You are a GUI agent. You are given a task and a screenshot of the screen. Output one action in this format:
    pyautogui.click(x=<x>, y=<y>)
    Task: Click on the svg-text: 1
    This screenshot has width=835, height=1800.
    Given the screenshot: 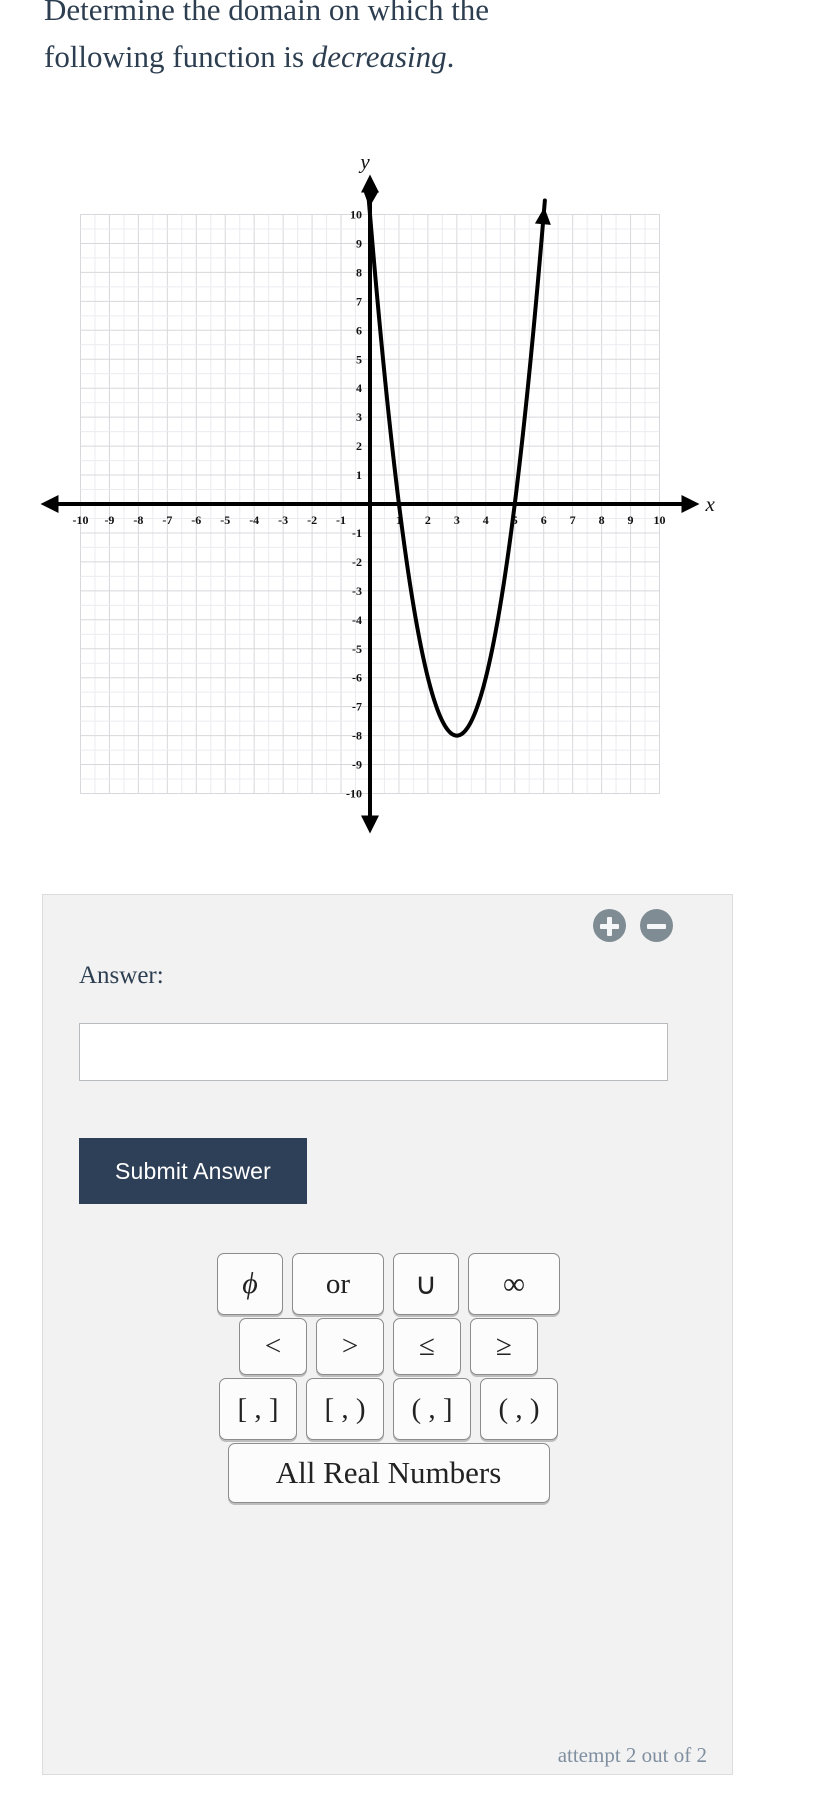 What is the action you would take?
    pyautogui.click(x=359, y=475)
    